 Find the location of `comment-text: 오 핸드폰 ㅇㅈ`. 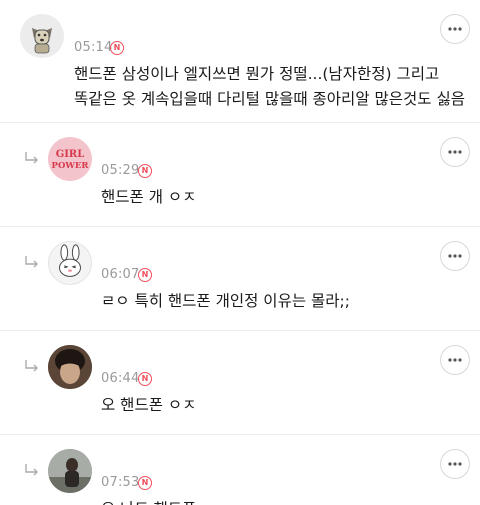

comment-text: 오 핸드폰 ㅇㅈ is located at coordinates (148, 405).